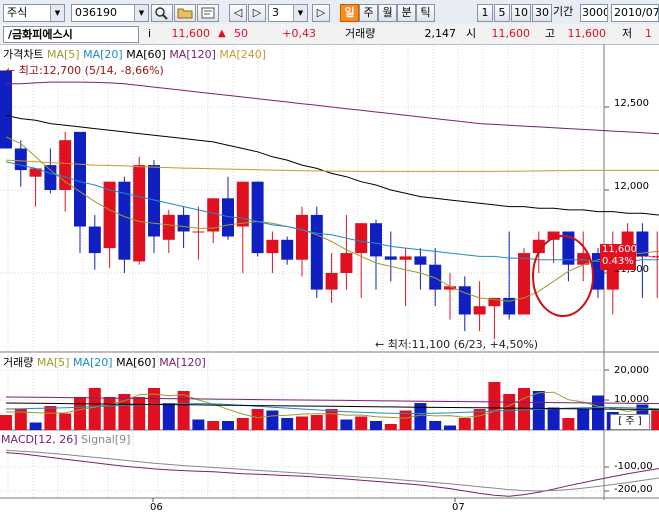 The image size is (659, 516). Describe the element at coordinates (406, 13) in the screenshot. I see `tab-minute: 분` at that location.